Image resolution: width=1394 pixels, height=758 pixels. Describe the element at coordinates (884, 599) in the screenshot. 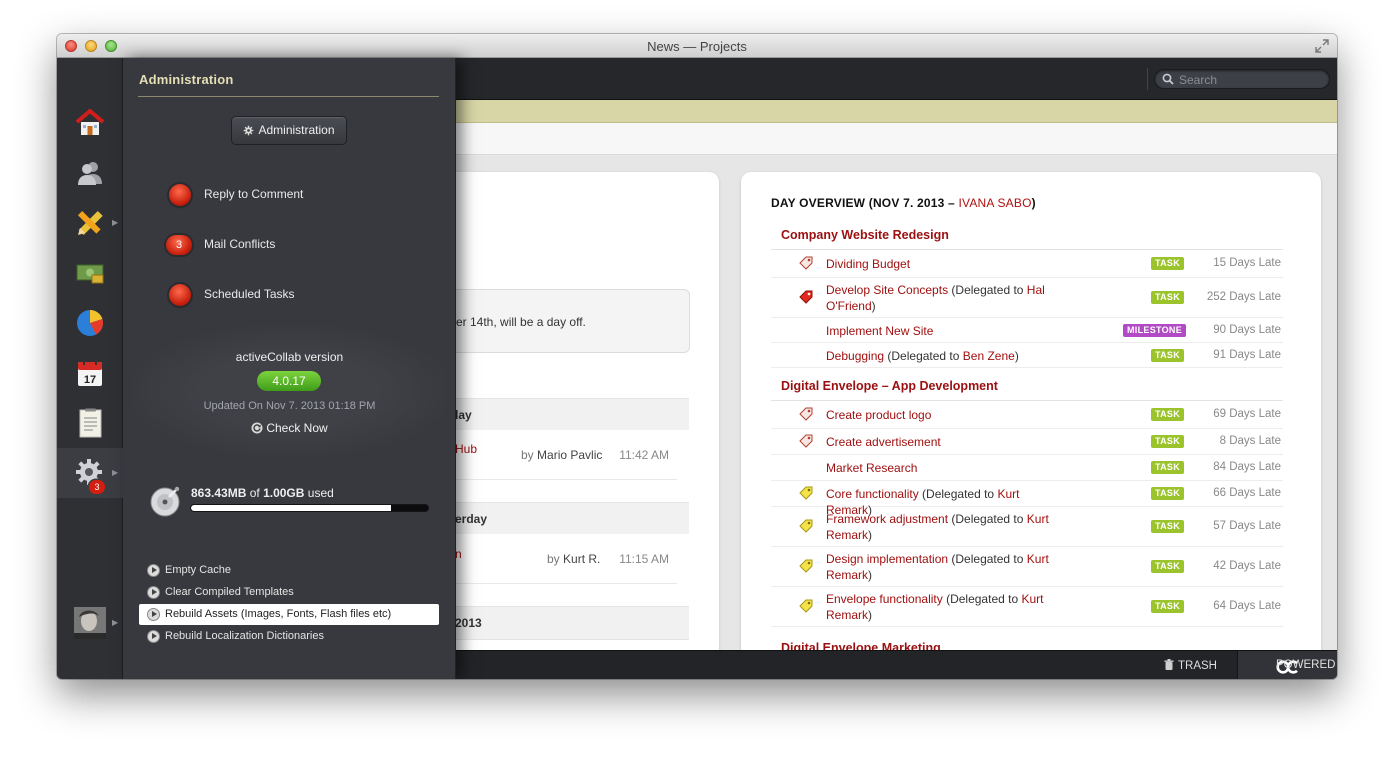

I see `task-link: Envelope functionality` at that location.